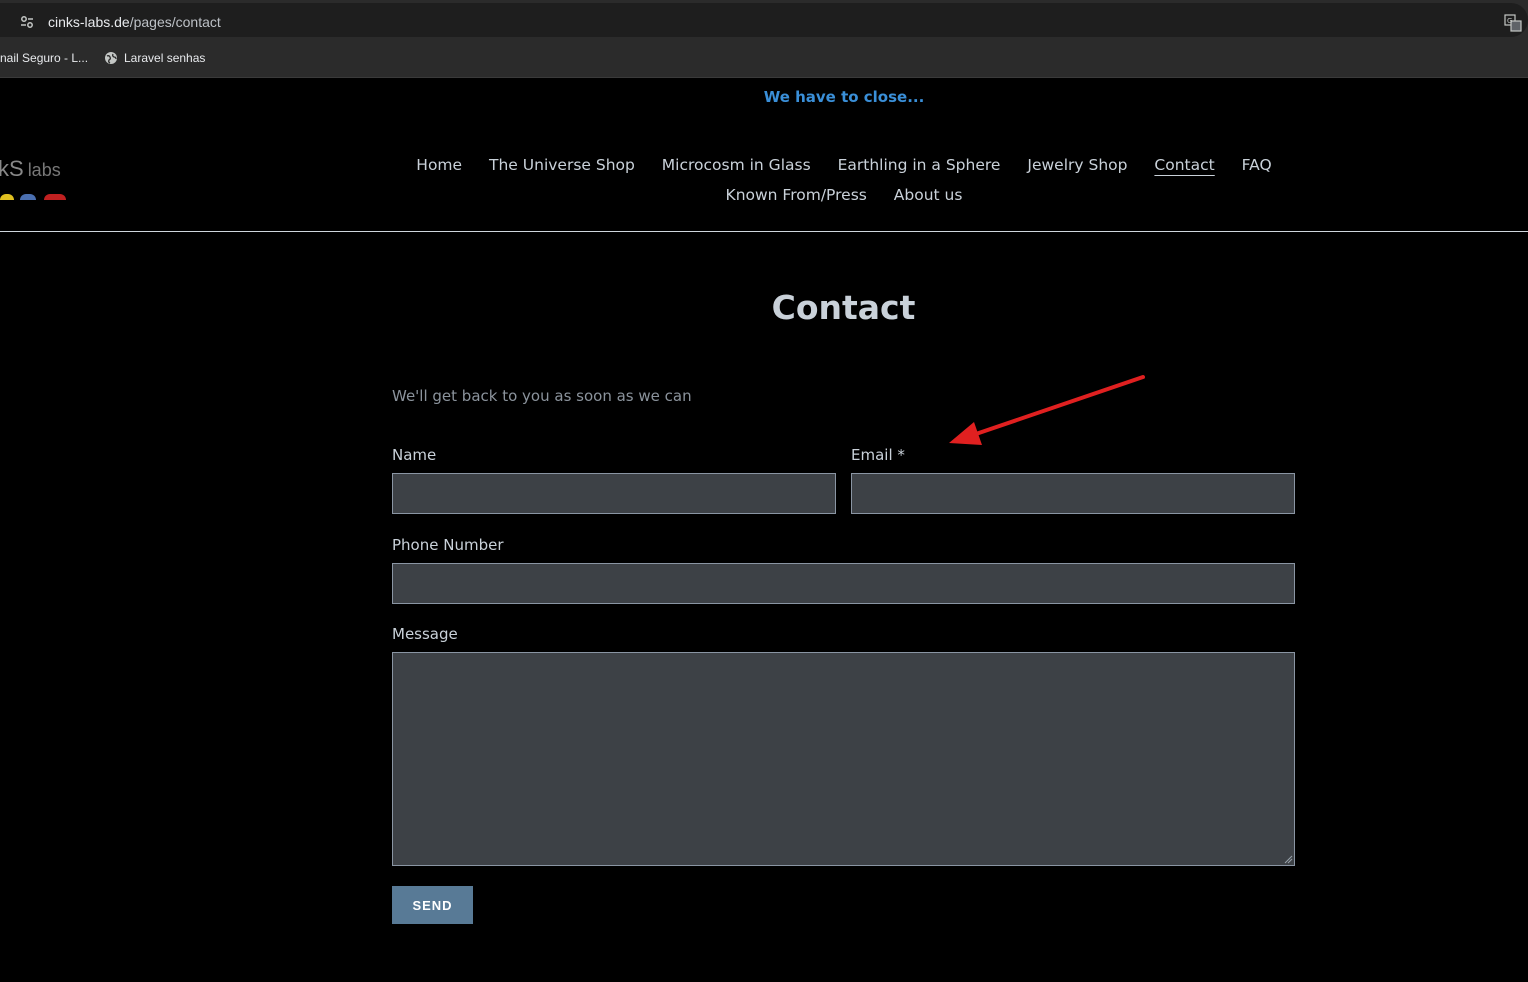 The width and height of the screenshot is (1528, 982). I want to click on message-label: Message, so click(425, 634).